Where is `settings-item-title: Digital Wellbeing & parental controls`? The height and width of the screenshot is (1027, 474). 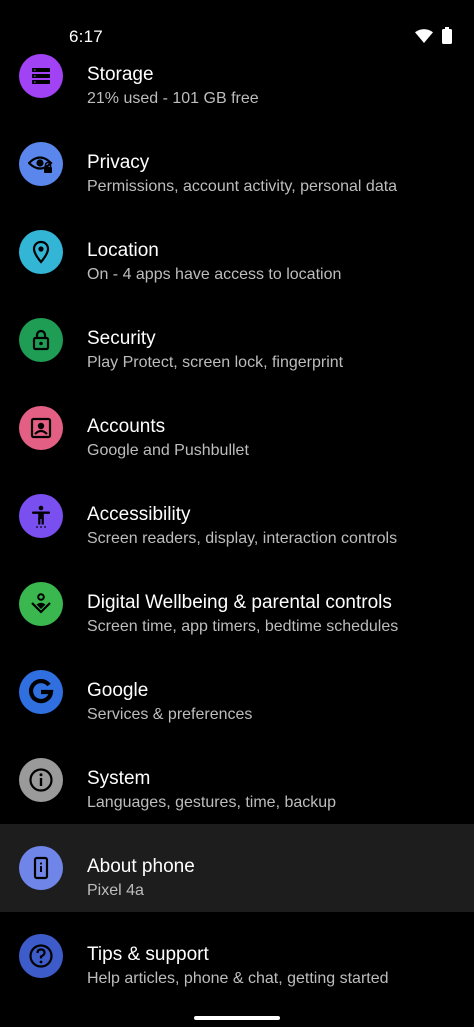 settings-item-title: Digital Wellbeing & parental controls is located at coordinates (239, 602).